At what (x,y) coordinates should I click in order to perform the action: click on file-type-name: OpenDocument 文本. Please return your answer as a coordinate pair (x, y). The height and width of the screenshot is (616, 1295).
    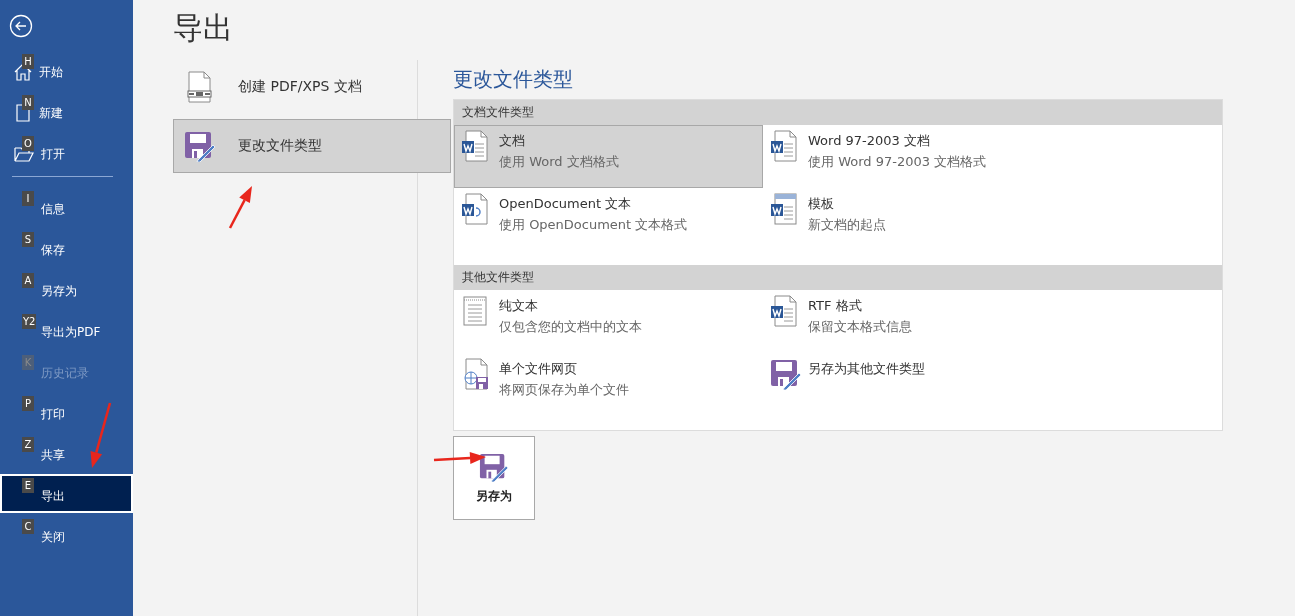
    Looking at the image, I should click on (566, 204).